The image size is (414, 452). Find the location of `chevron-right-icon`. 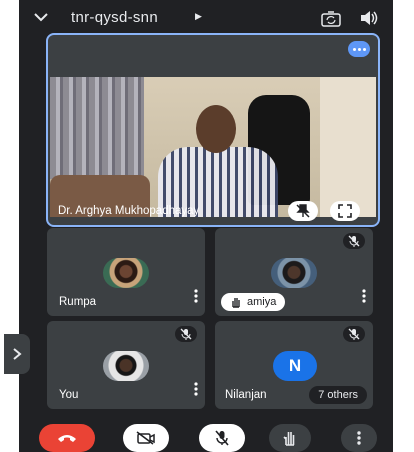

chevron-right-icon is located at coordinates (17, 354).